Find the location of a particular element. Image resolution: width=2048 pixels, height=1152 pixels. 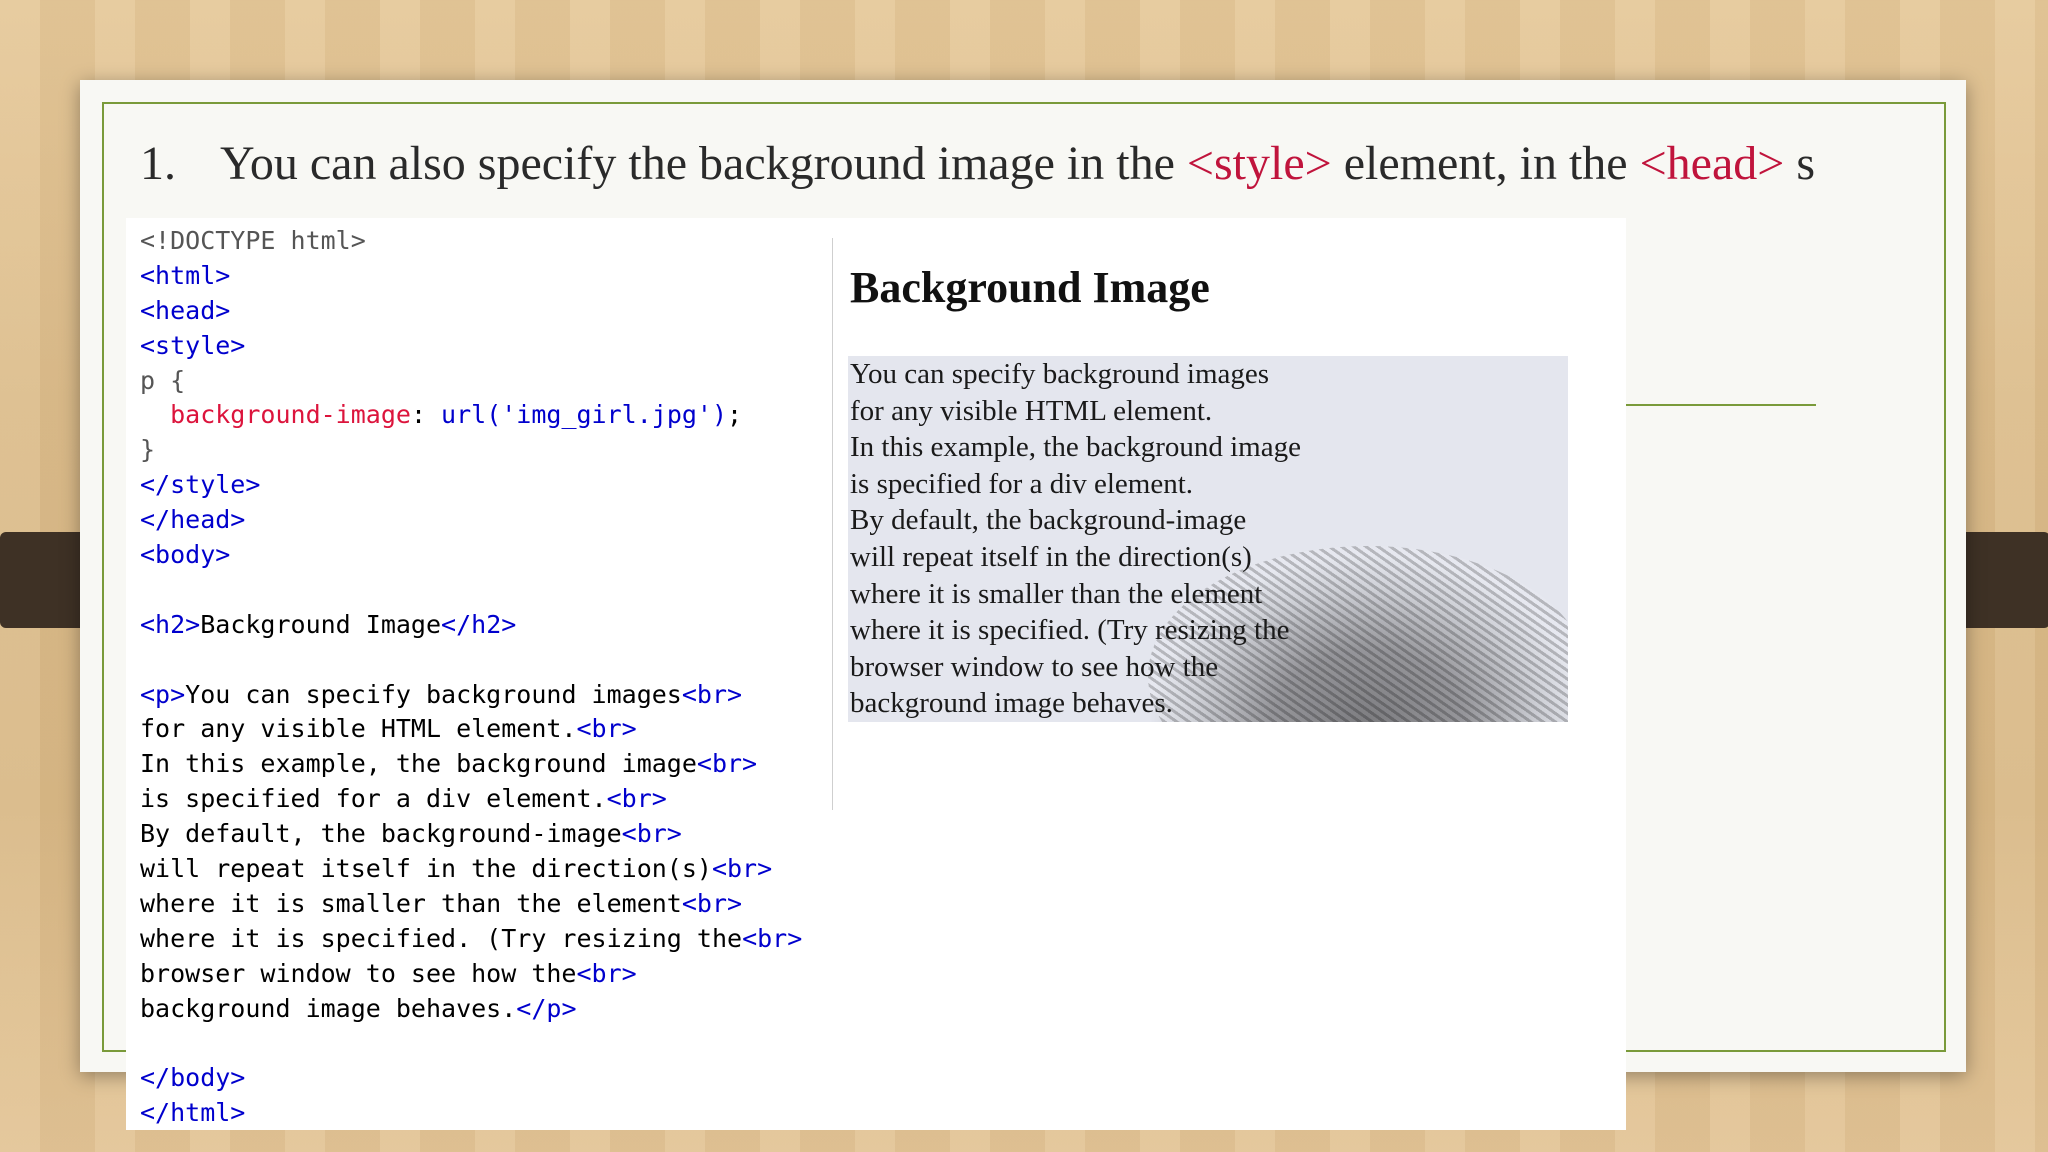

rendered-paragraph-line: is specified for a div element. is located at coordinates (1022, 483).